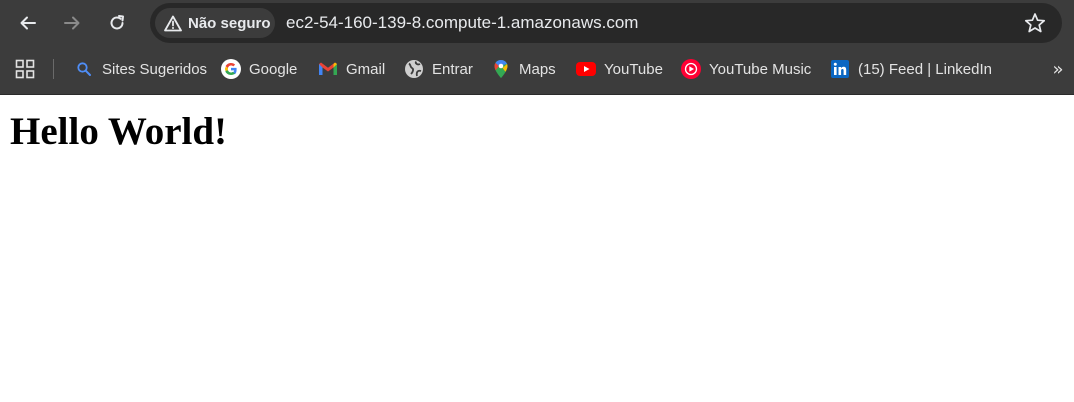 The height and width of the screenshot is (402, 1074). I want to click on bookmark-google: Google, so click(259, 69).